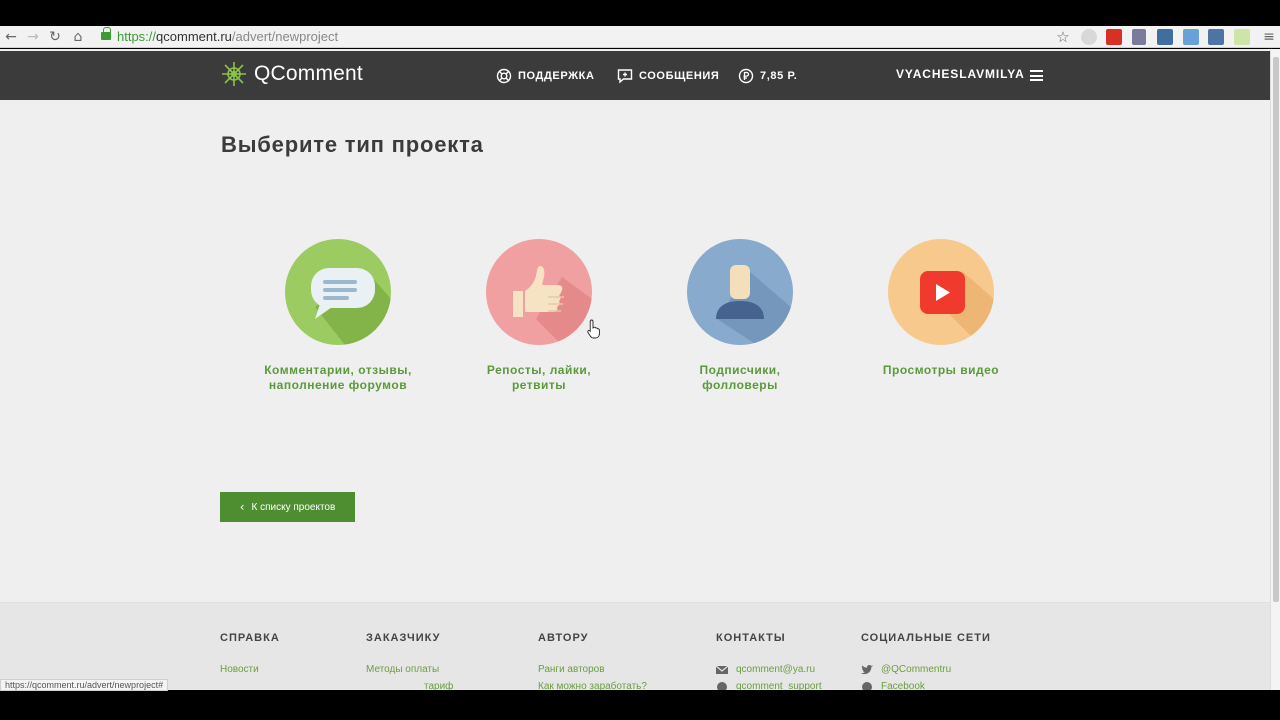 The image size is (1280, 720). Describe the element at coordinates (137, 36) in the screenshot. I see `url-scheme: https://` at that location.